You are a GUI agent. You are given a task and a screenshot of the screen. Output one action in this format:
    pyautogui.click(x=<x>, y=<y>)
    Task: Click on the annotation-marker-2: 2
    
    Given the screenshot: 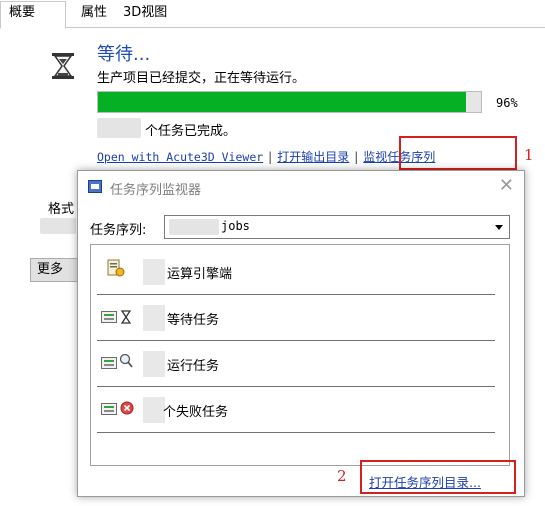 What is the action you would take?
    pyautogui.click(x=342, y=476)
    